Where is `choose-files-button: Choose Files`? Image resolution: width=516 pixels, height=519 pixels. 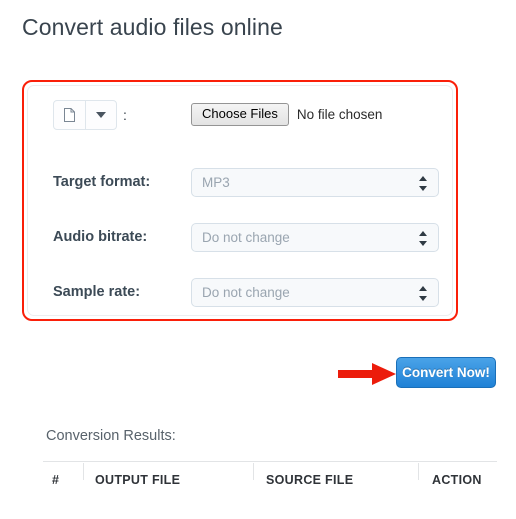
choose-files-button: Choose Files is located at coordinates (240, 114).